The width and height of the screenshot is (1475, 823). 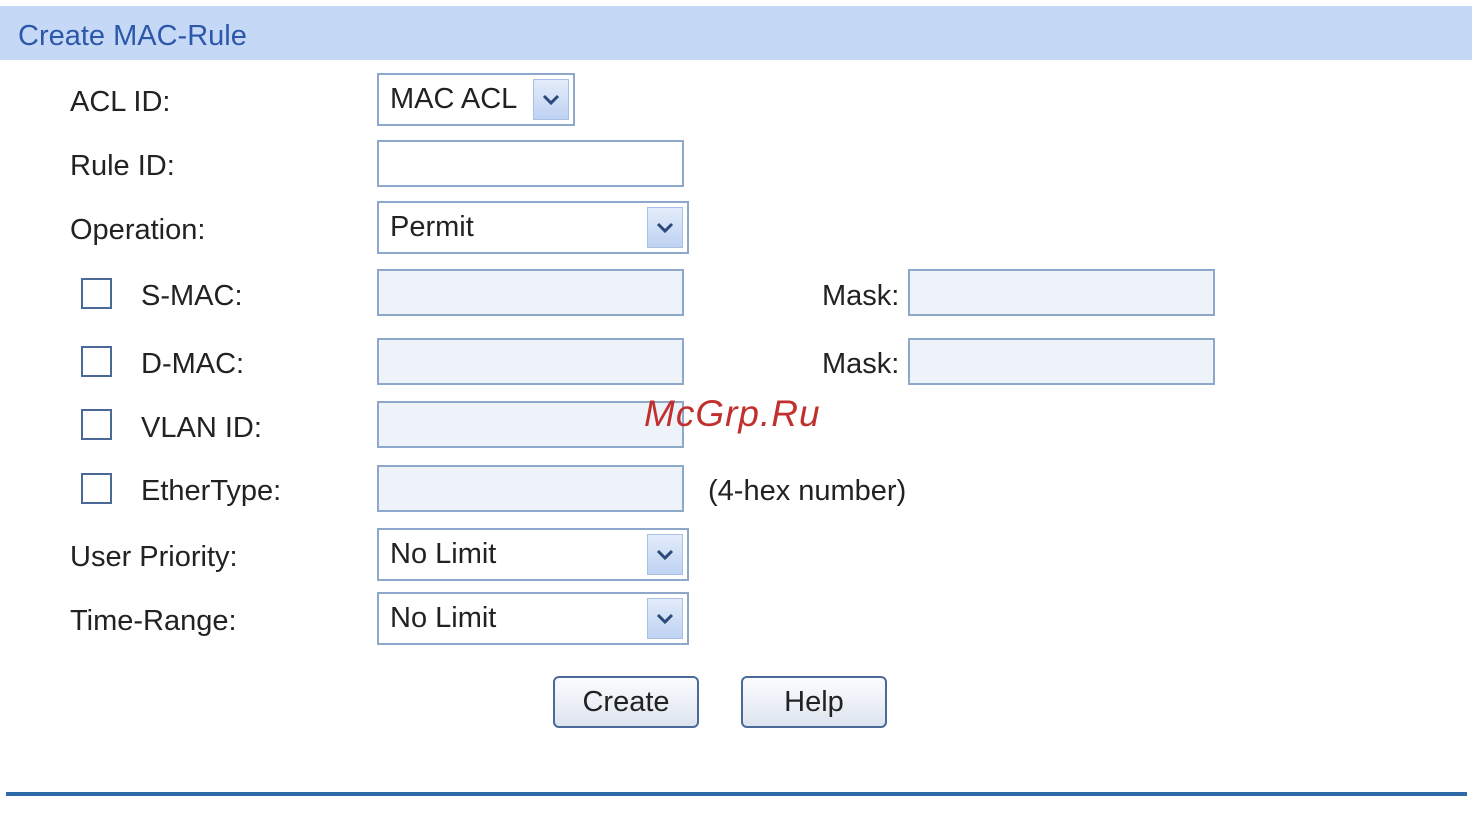 What do you see at coordinates (530, 488) in the screenshot?
I see `ethertype-input` at bounding box center [530, 488].